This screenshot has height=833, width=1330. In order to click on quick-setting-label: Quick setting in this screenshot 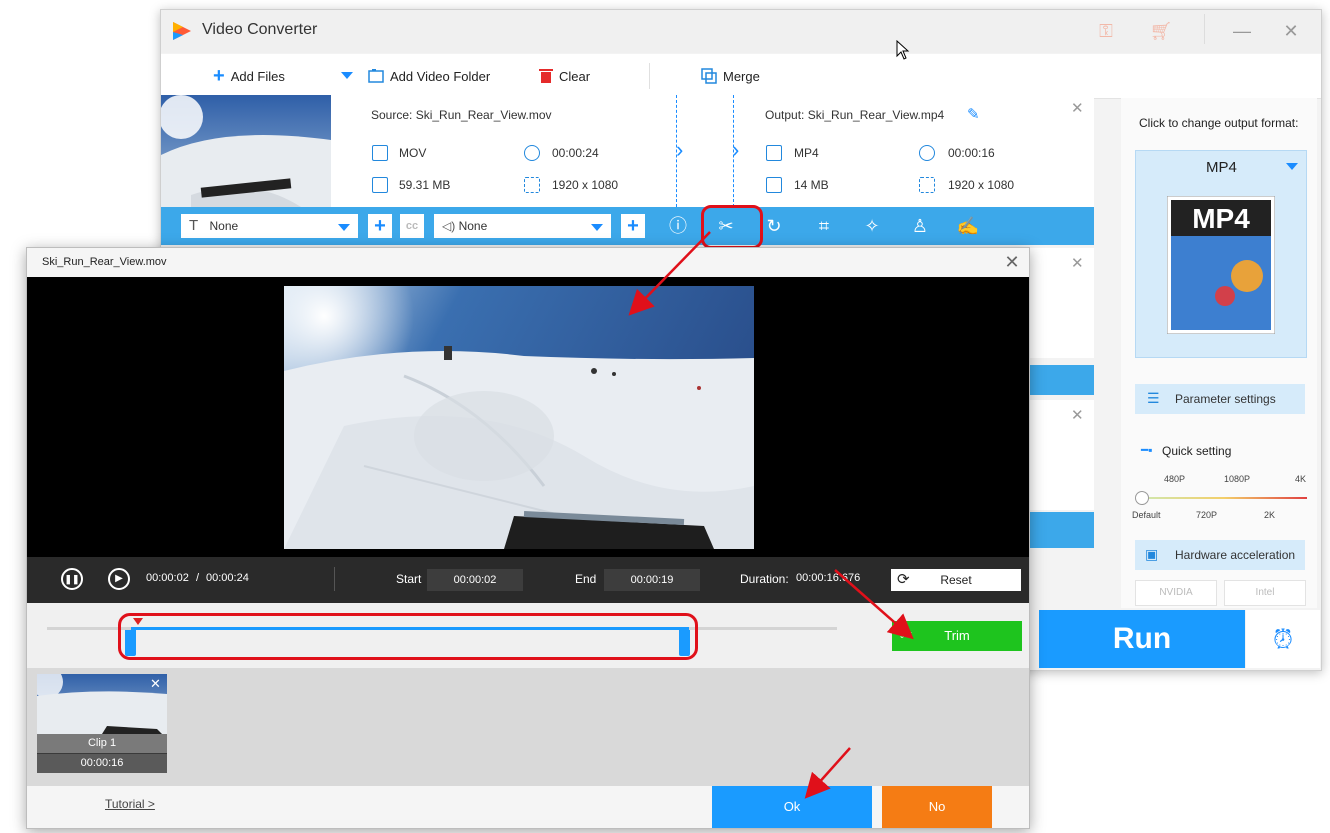, I will do `click(1197, 451)`.